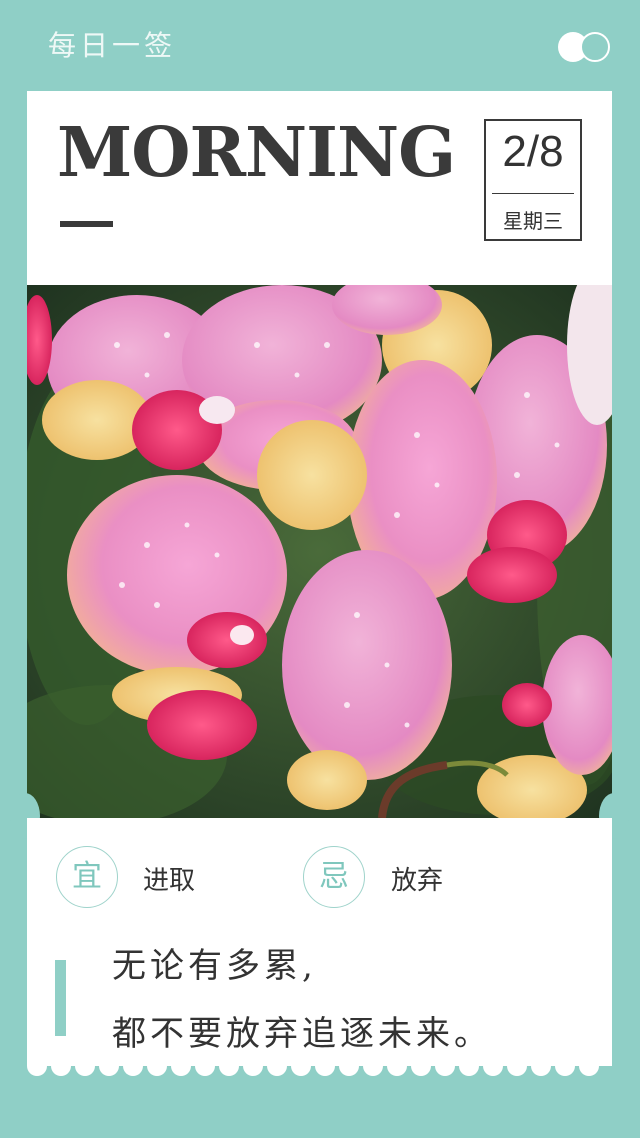 The height and width of the screenshot is (1138, 640). Describe the element at coordinates (86, 224) in the screenshot. I see `title-underline` at that location.